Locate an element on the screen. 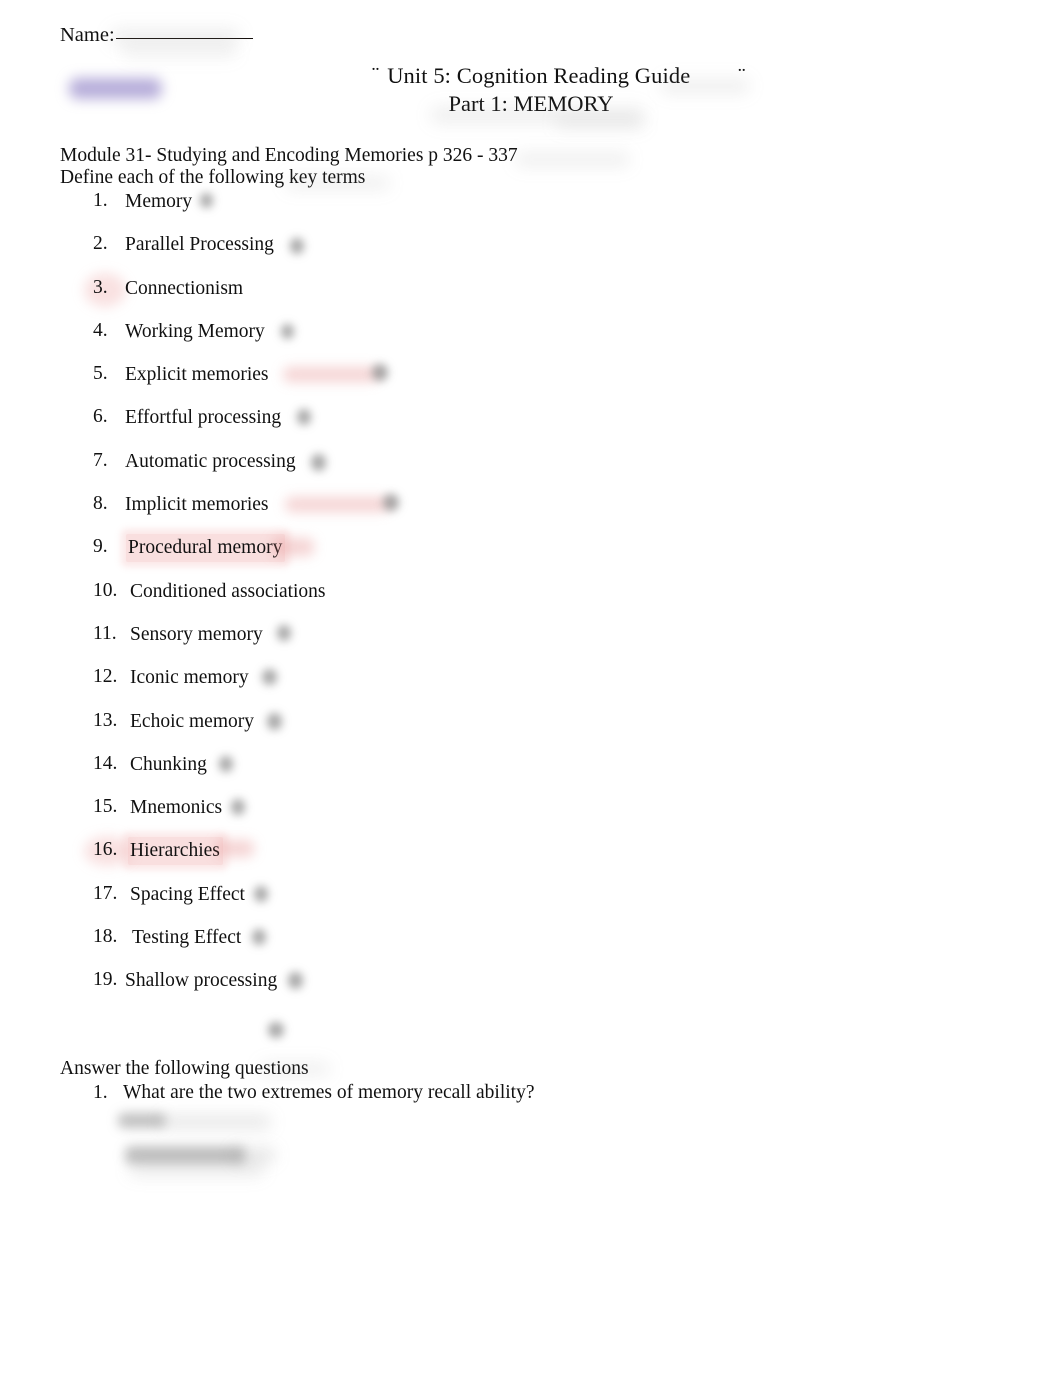 The height and width of the screenshot is (1377, 1062). list-item-number: 17. is located at coordinates (105, 893).